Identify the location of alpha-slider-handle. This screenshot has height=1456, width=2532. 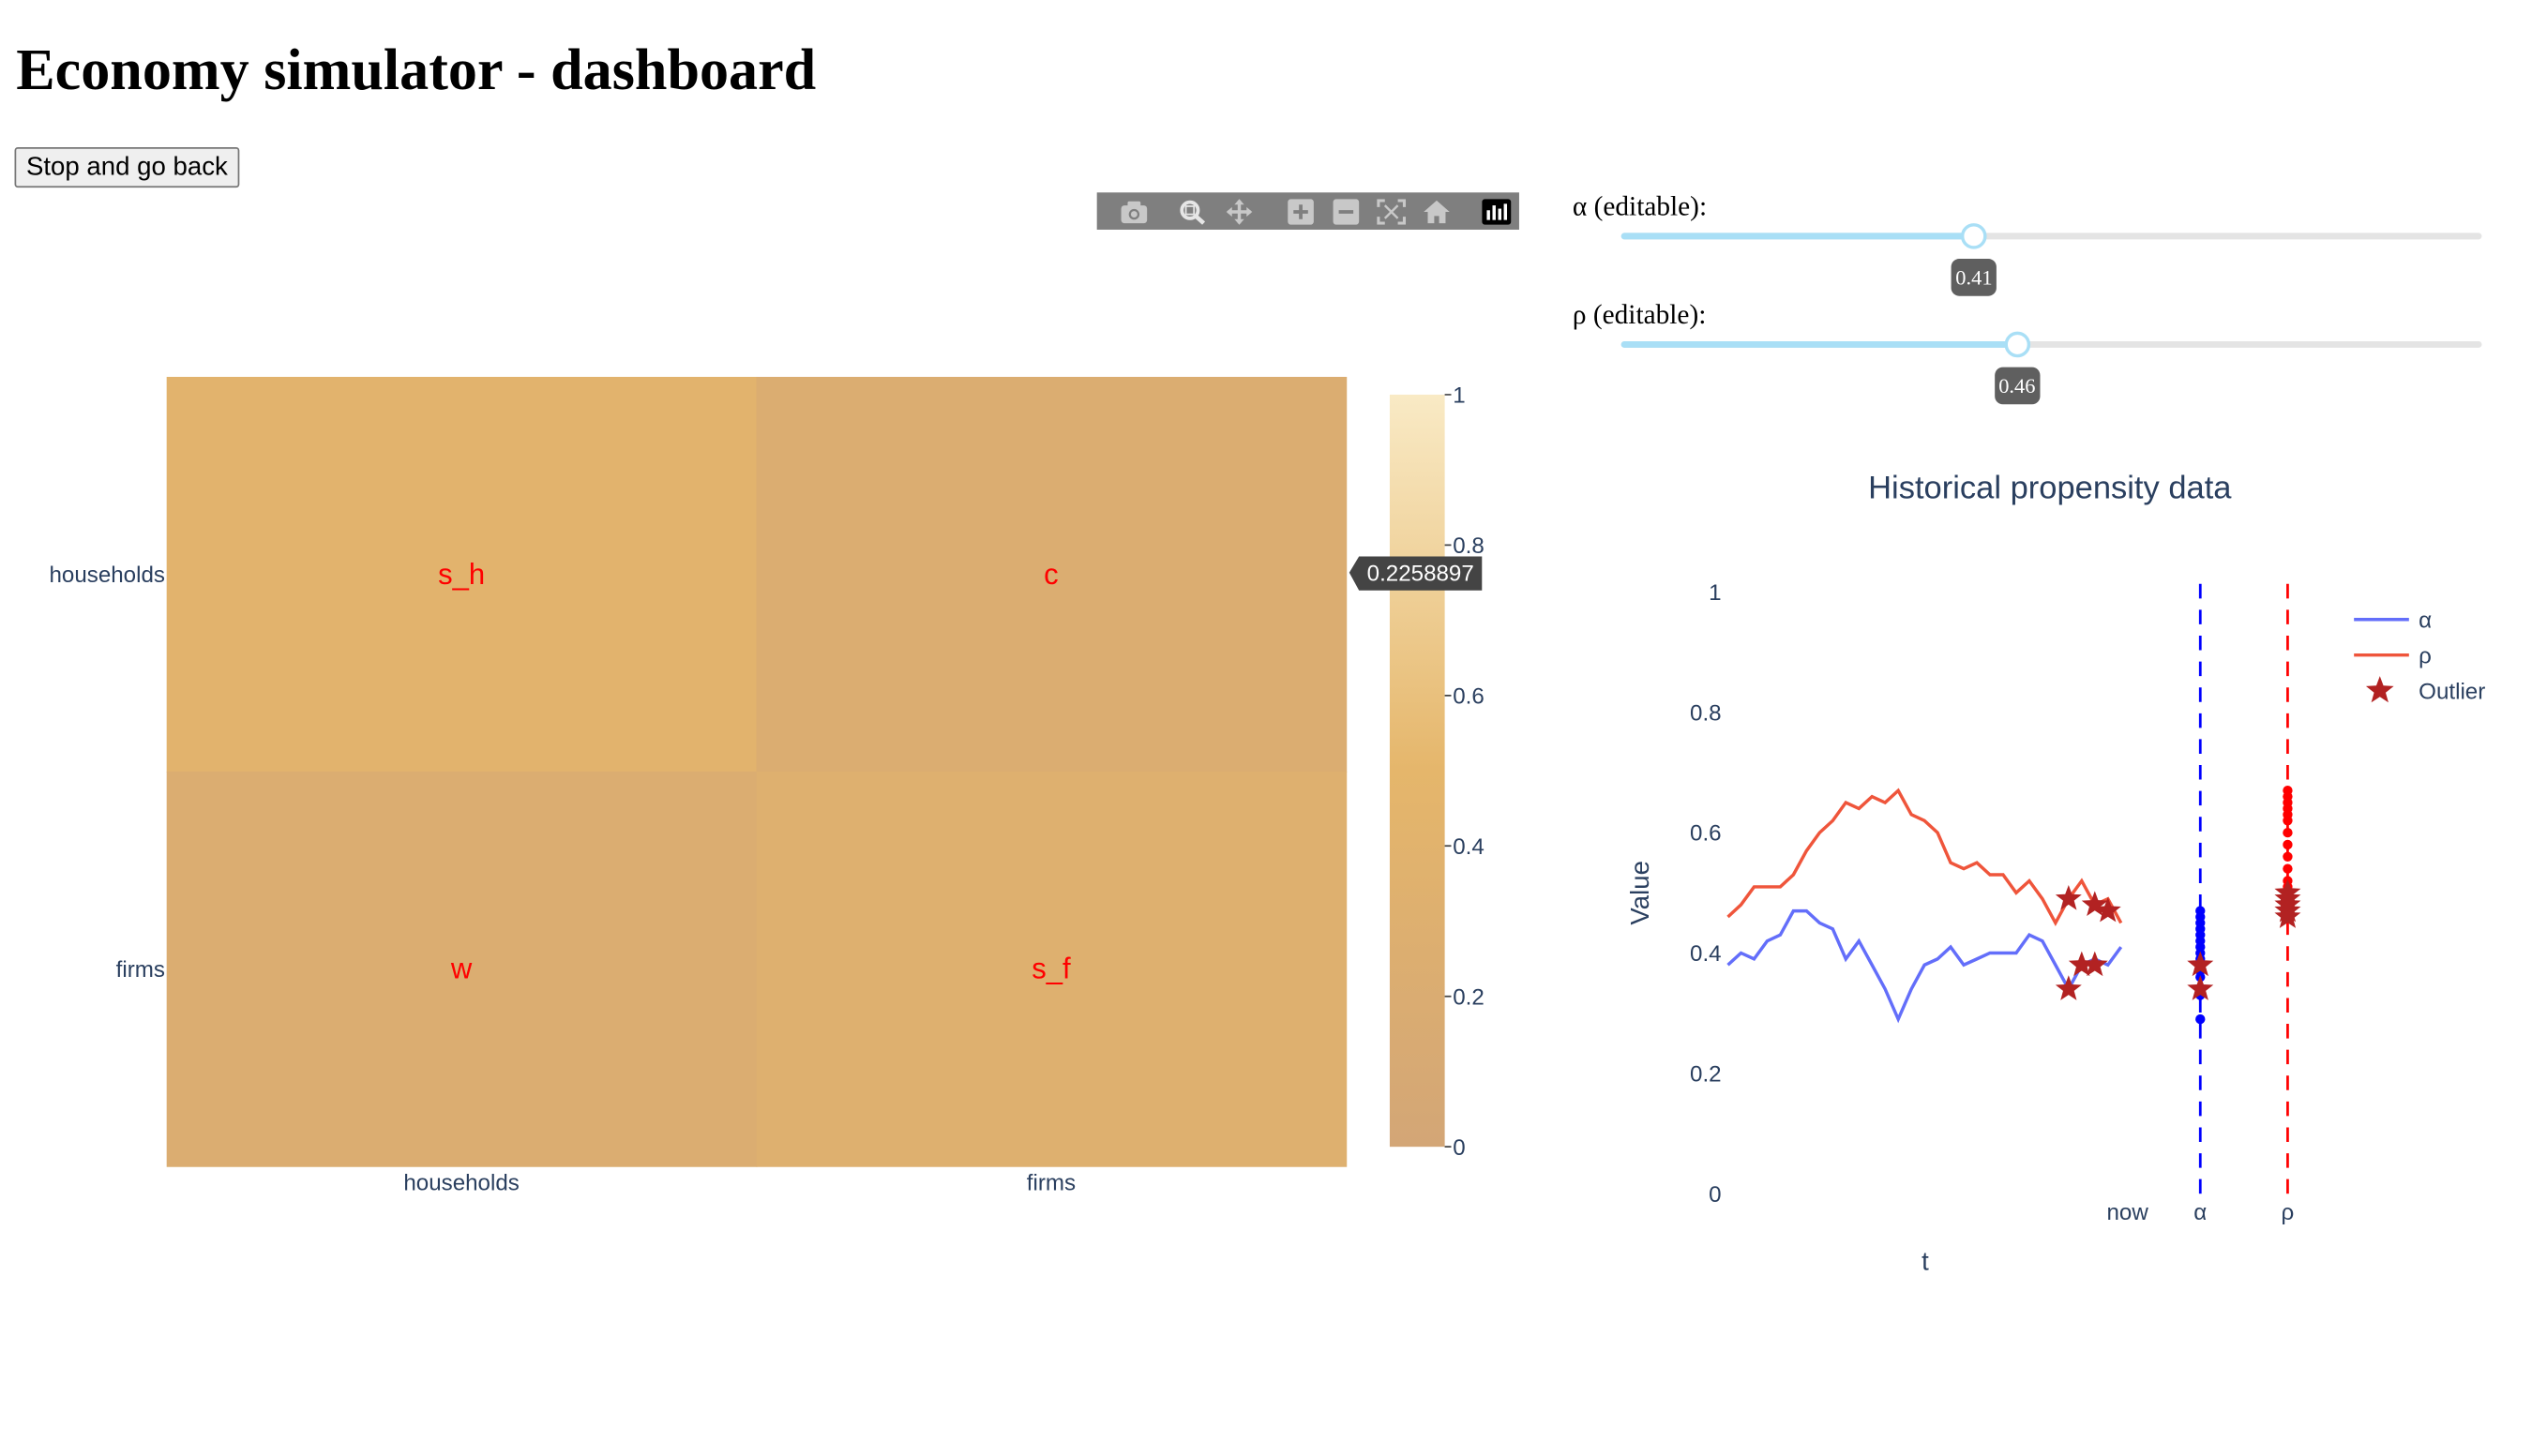
(1974, 236).